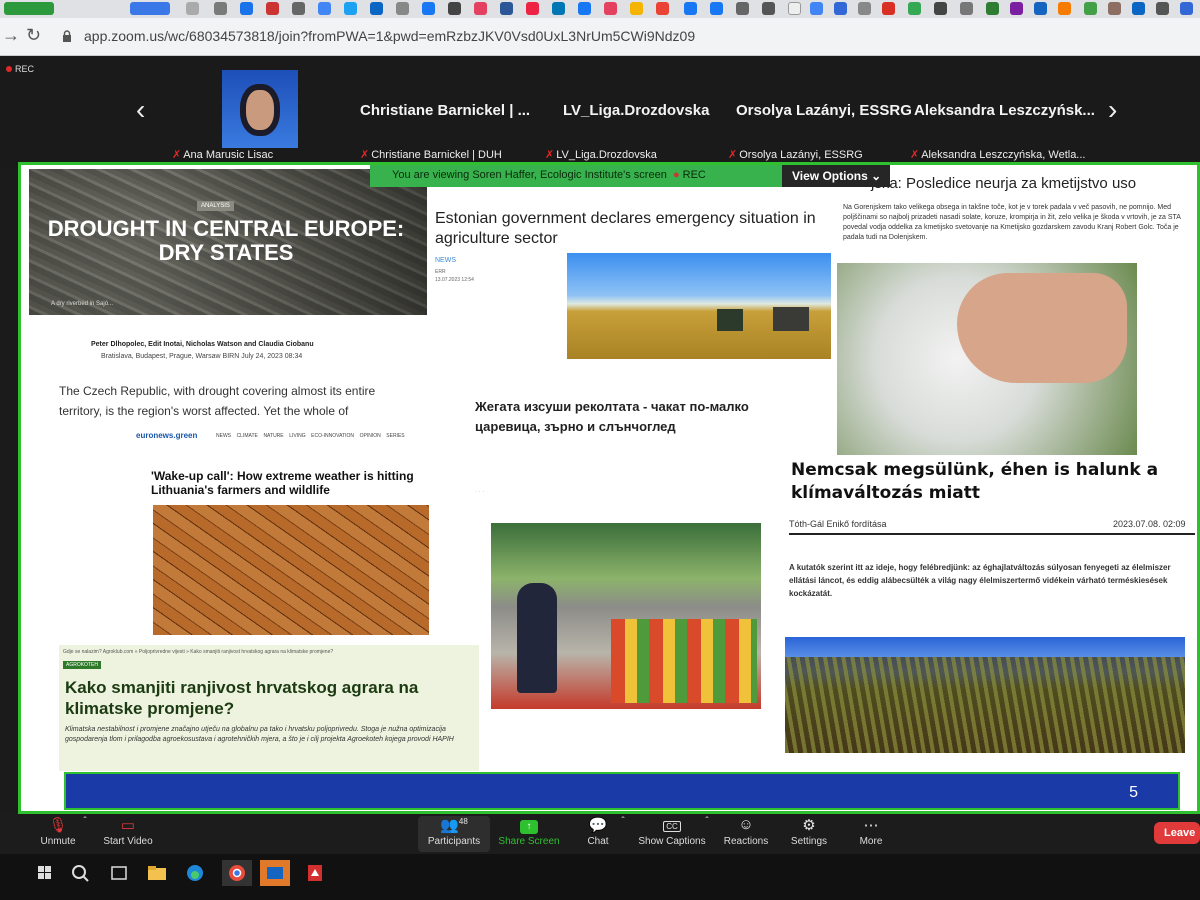 The height and width of the screenshot is (900, 1200). What do you see at coordinates (1034, 183) in the screenshot?
I see `slo-title: jska: Posledice neurja za kmetijstvo uso` at bounding box center [1034, 183].